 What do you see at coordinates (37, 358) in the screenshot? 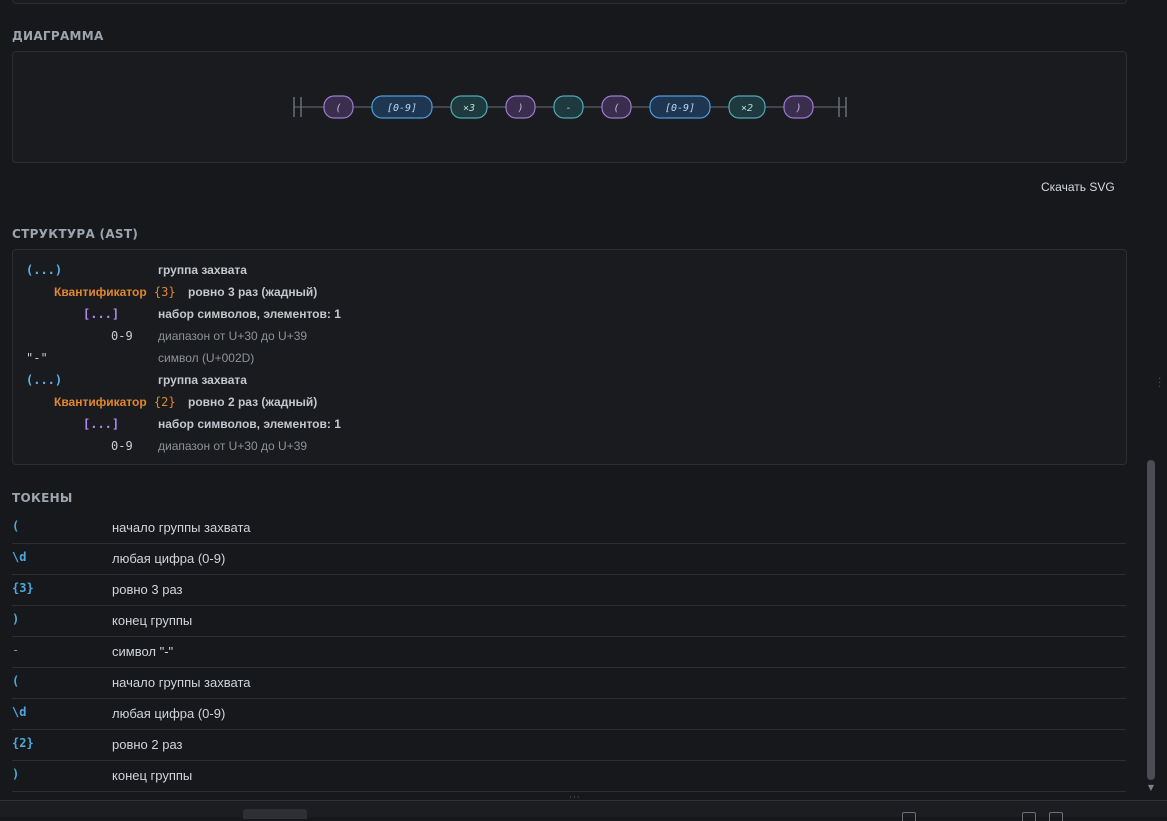
I see `ast-node-literal: "-"` at bounding box center [37, 358].